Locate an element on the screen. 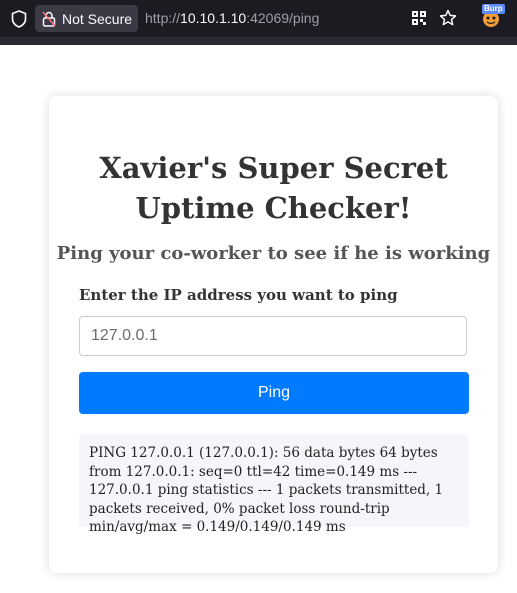  ping-button: Ping is located at coordinates (274, 393).